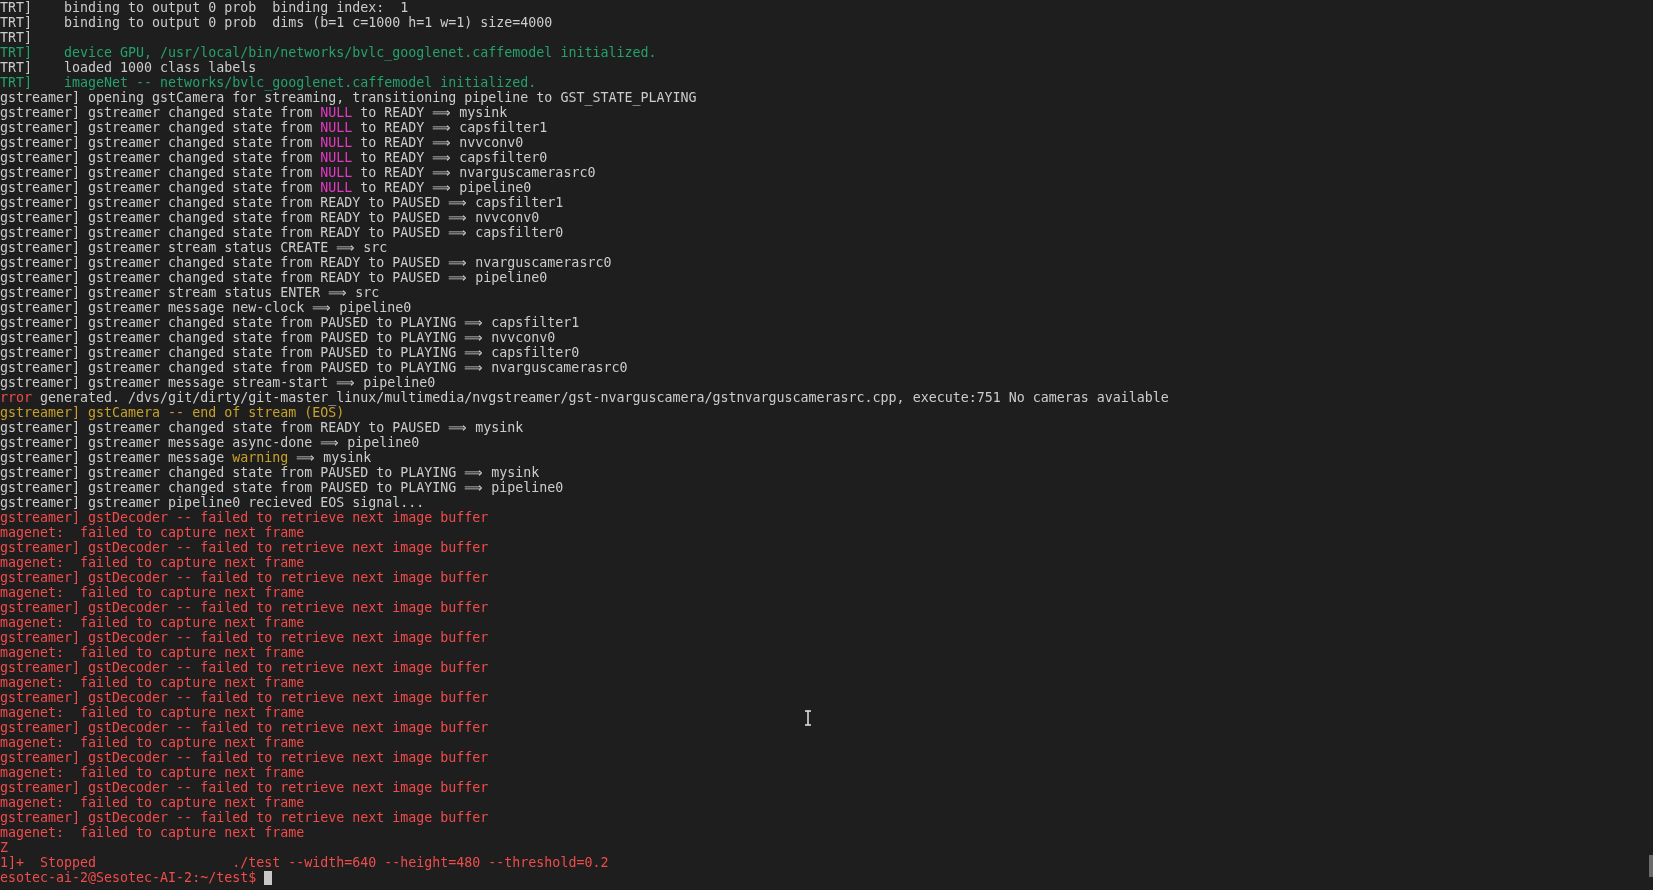 The height and width of the screenshot is (890, 1653). Describe the element at coordinates (808, 718) in the screenshot. I see `text-cursor-icon` at that location.